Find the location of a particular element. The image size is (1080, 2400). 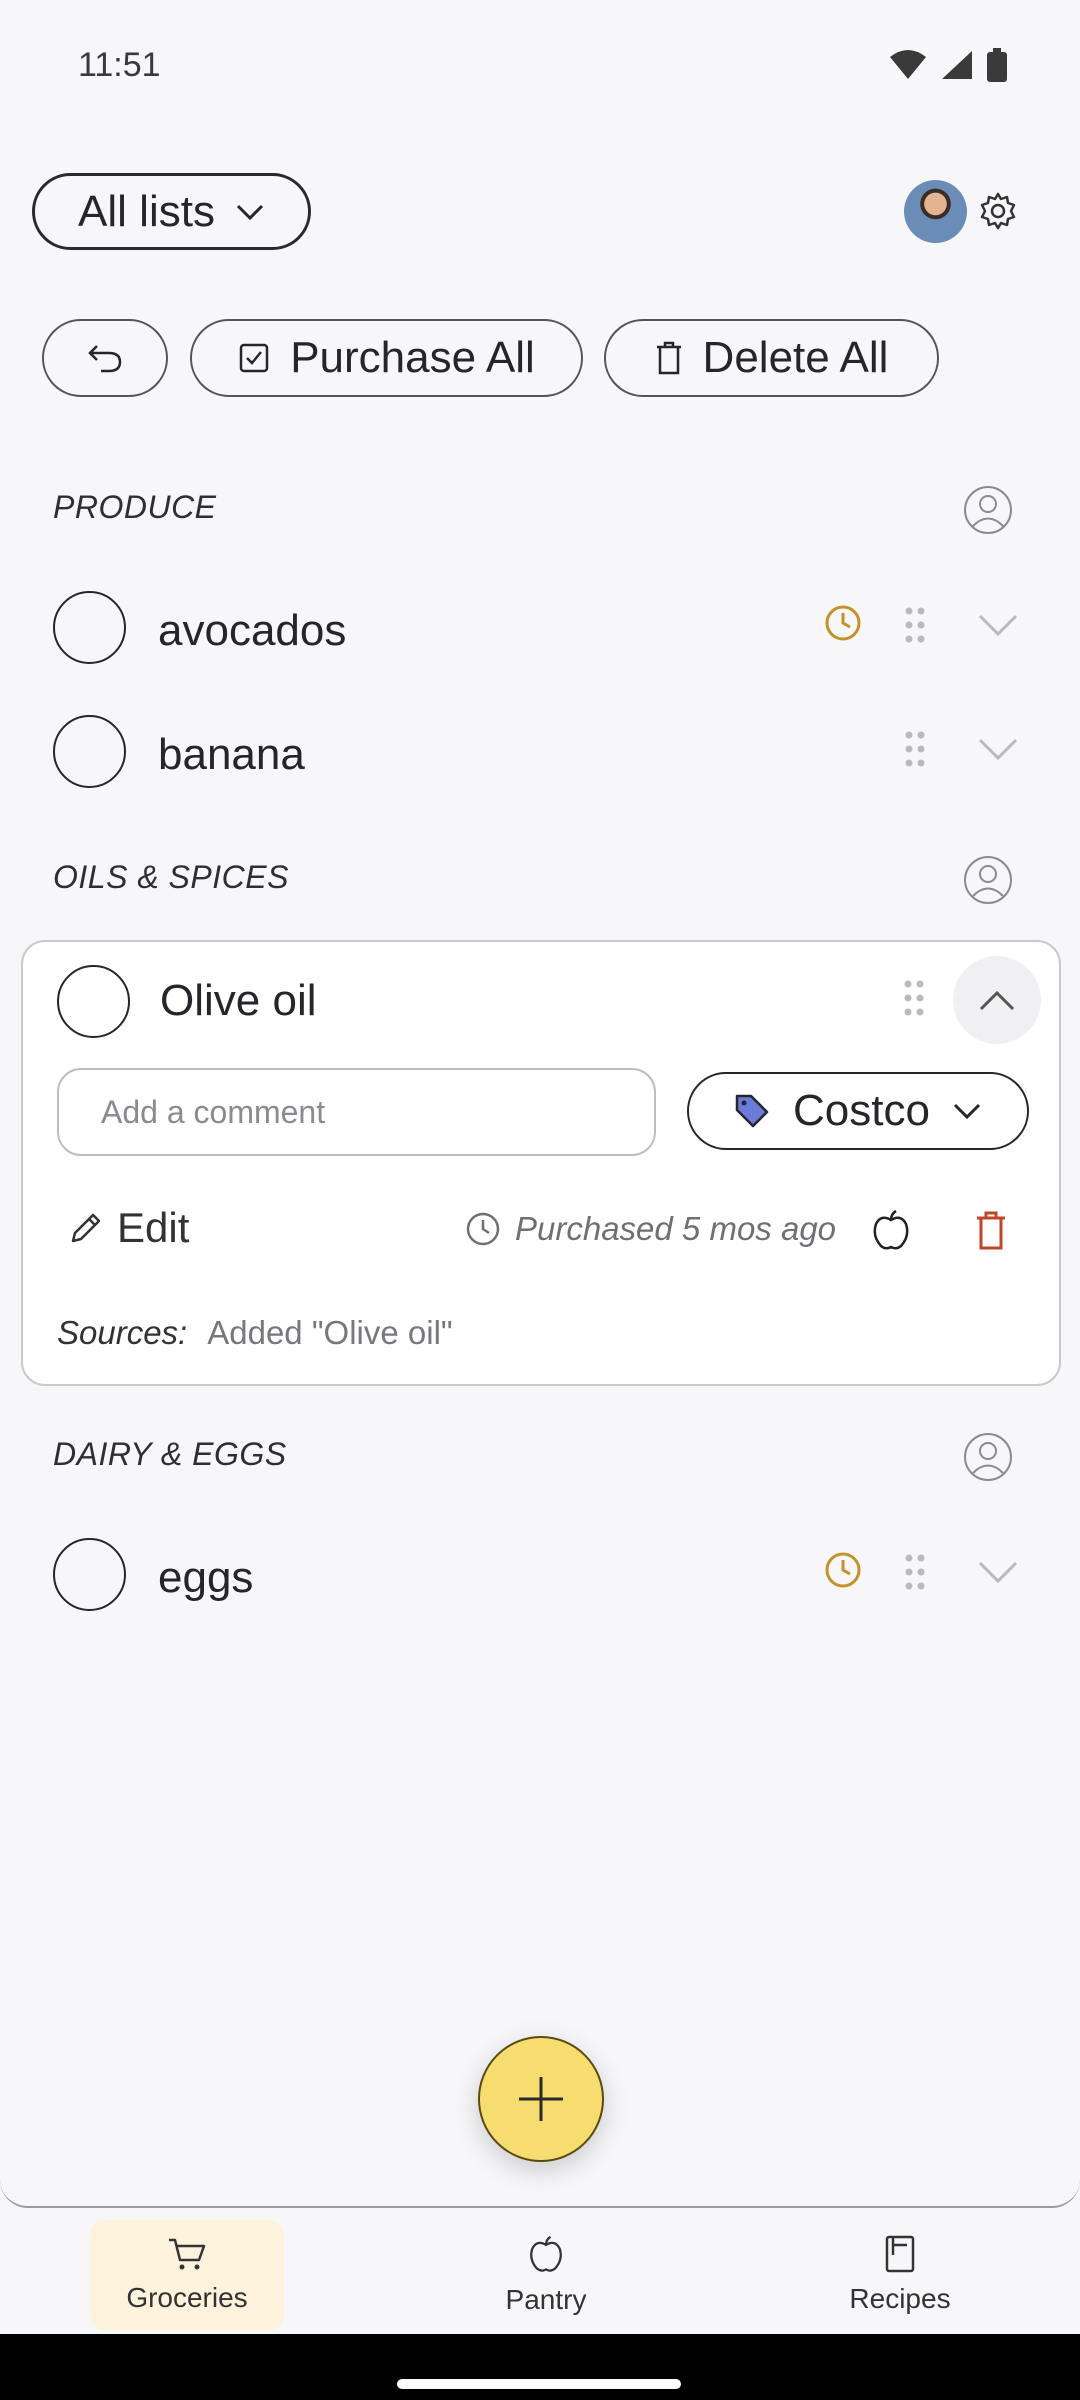

undo-icon is located at coordinates (105, 359).